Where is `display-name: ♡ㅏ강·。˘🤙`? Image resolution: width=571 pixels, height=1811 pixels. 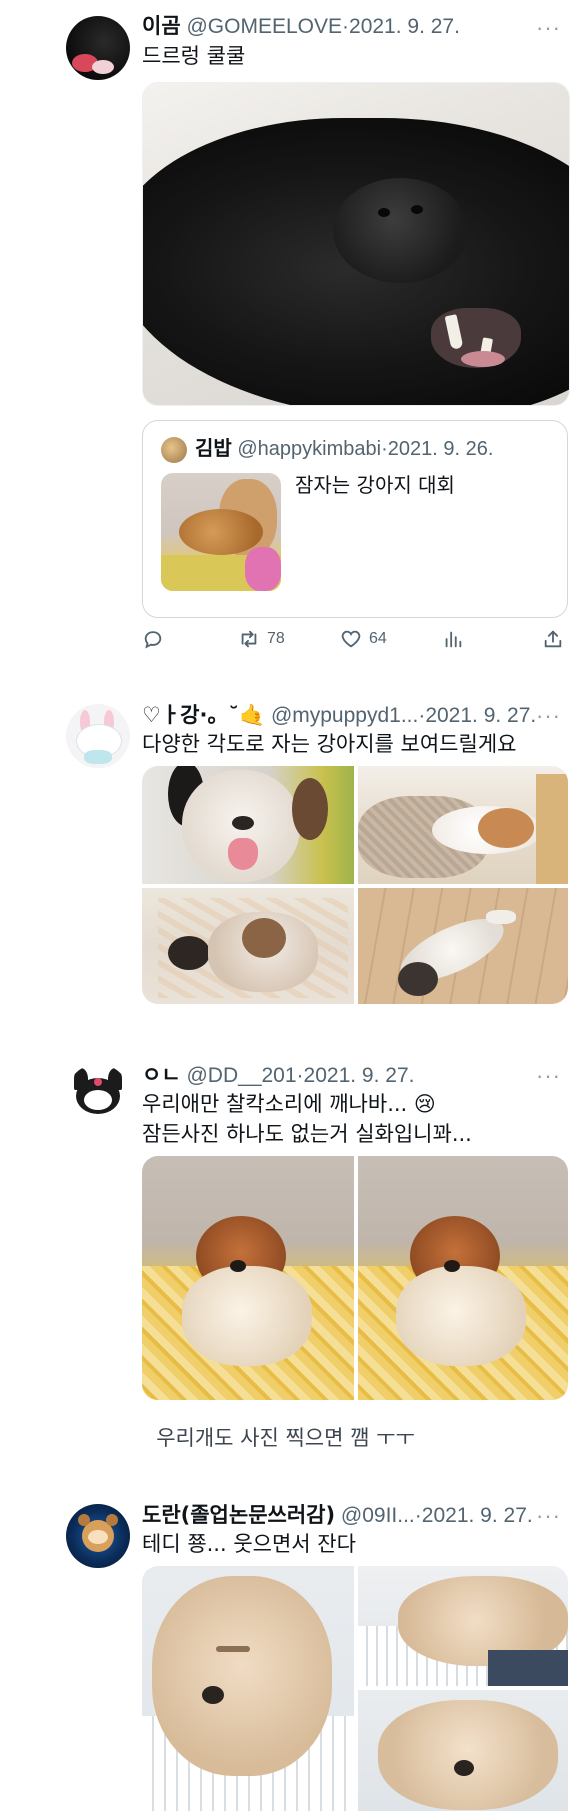 display-name: ♡ㅏ강·。˘🤙 is located at coordinates (203, 715).